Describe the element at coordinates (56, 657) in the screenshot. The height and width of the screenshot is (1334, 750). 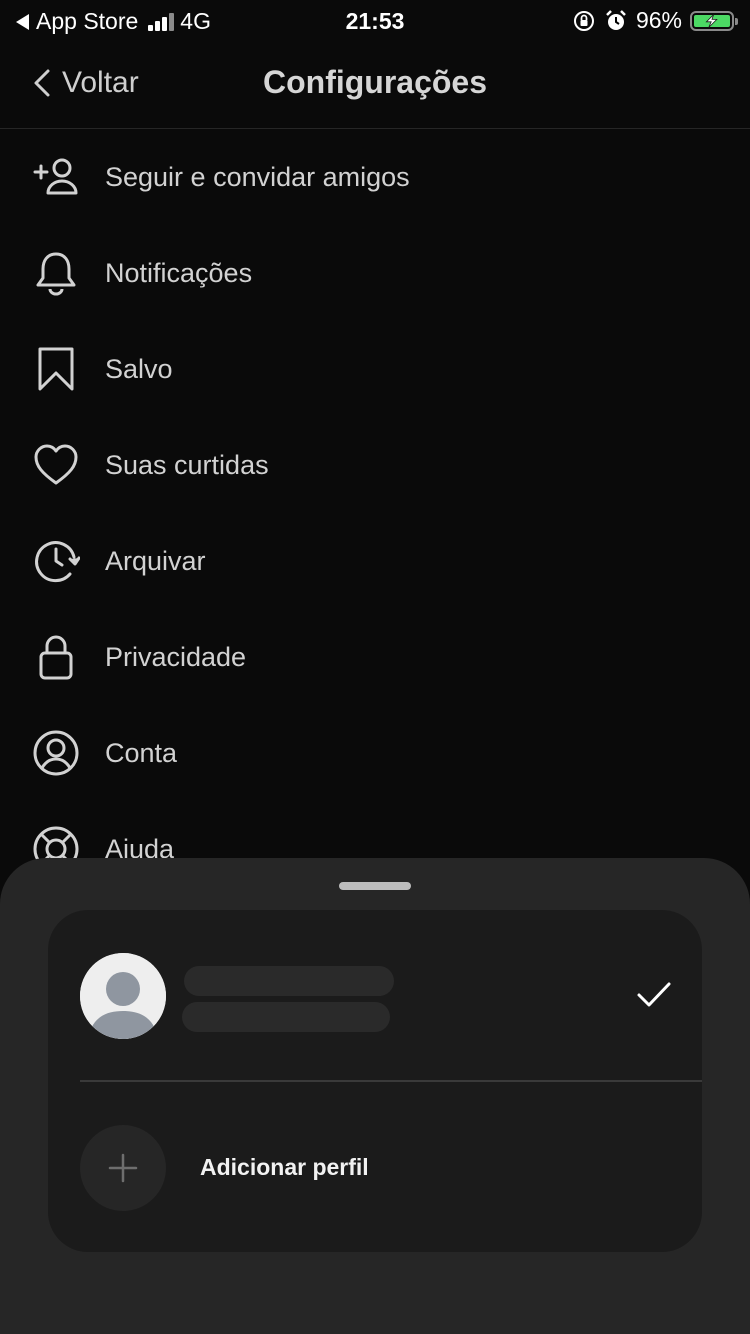
I see `lock-icon` at that location.